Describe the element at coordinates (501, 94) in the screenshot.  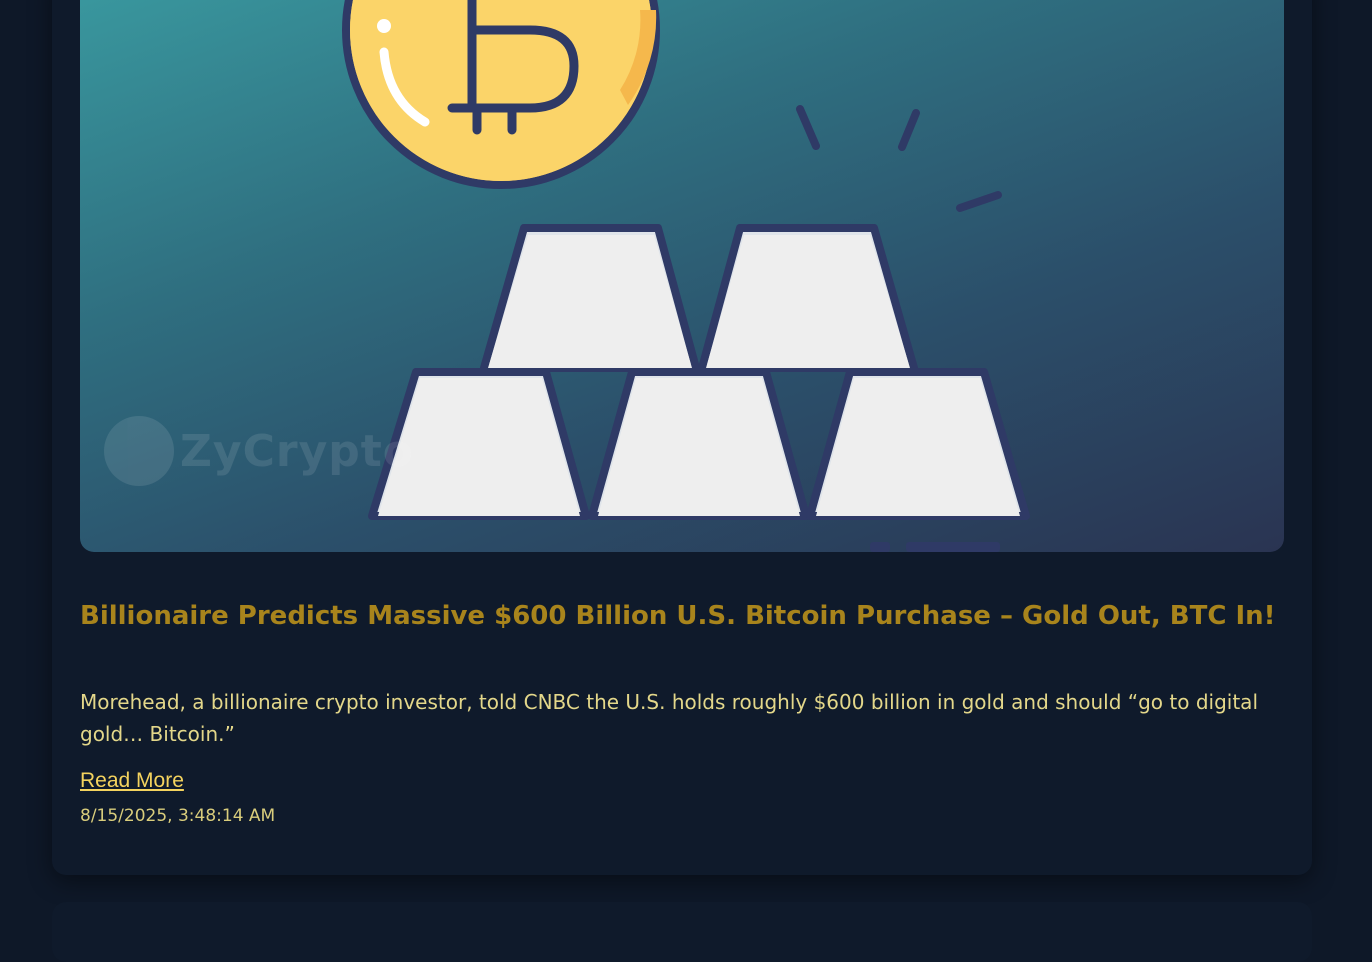
I see `bitcoin-coin-icon` at that location.